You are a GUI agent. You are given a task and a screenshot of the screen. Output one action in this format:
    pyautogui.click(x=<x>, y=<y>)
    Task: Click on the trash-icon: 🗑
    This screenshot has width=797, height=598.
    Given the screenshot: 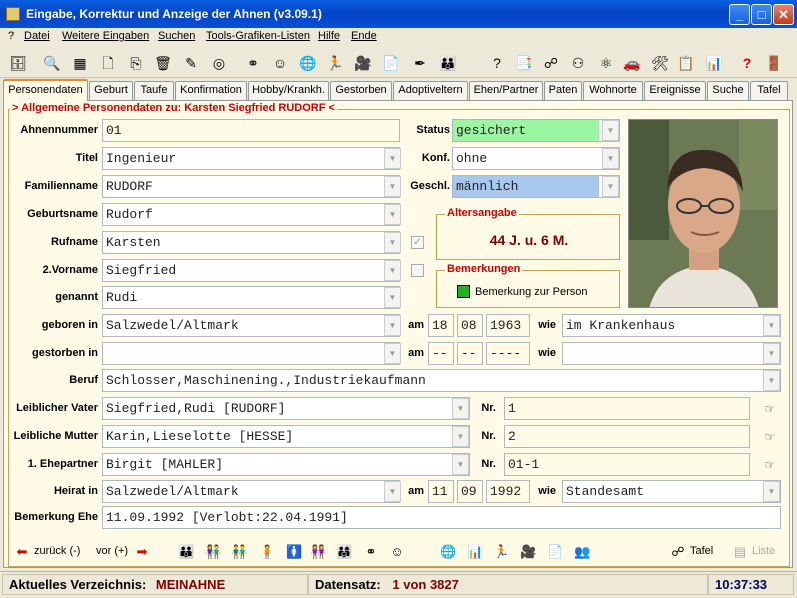 What is the action you would take?
    pyautogui.click(x=163, y=63)
    